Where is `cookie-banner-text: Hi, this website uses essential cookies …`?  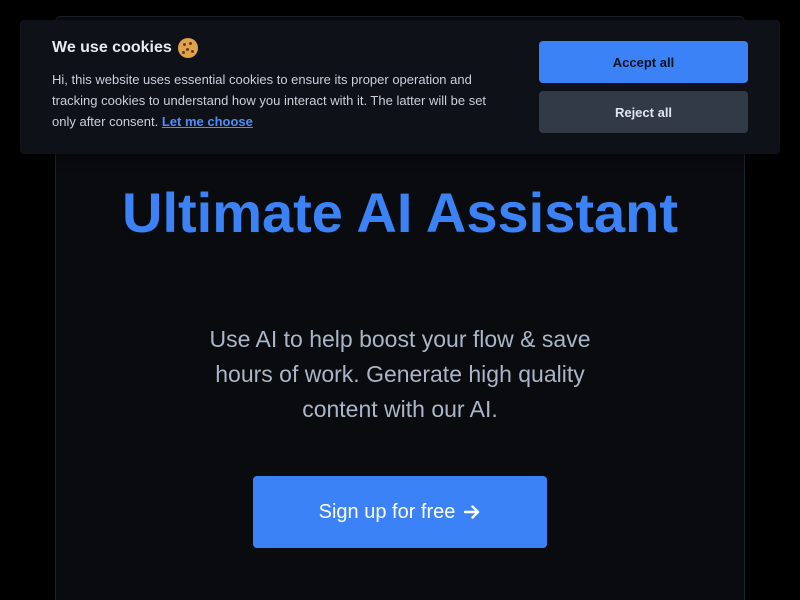
cookie-banner-text: Hi, this website uses essential cookies … is located at coordinates (282, 100).